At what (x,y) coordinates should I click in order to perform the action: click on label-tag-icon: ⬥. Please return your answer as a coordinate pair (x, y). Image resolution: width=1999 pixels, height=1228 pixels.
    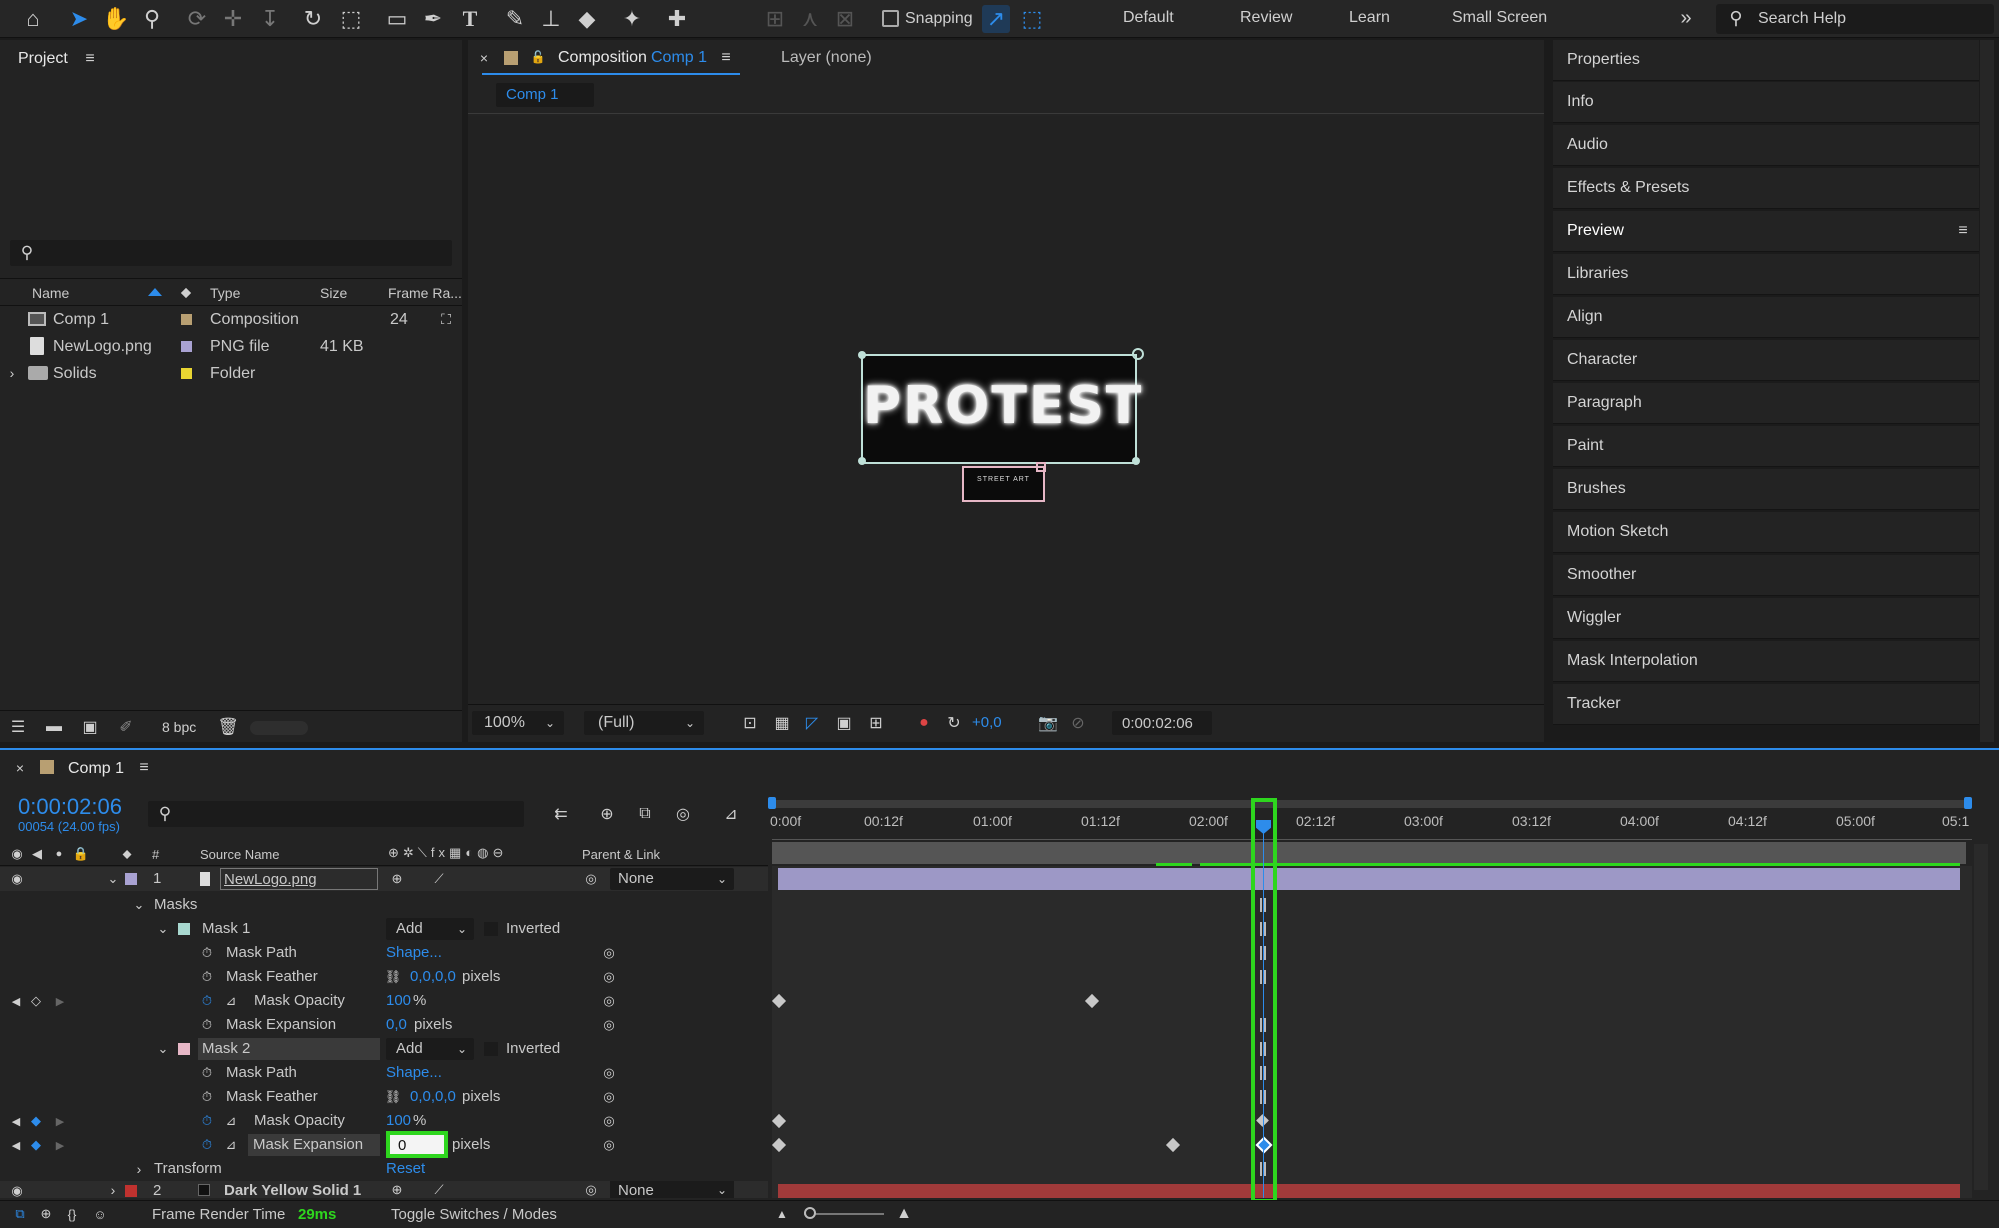
    Looking at the image, I should click on (127, 854).